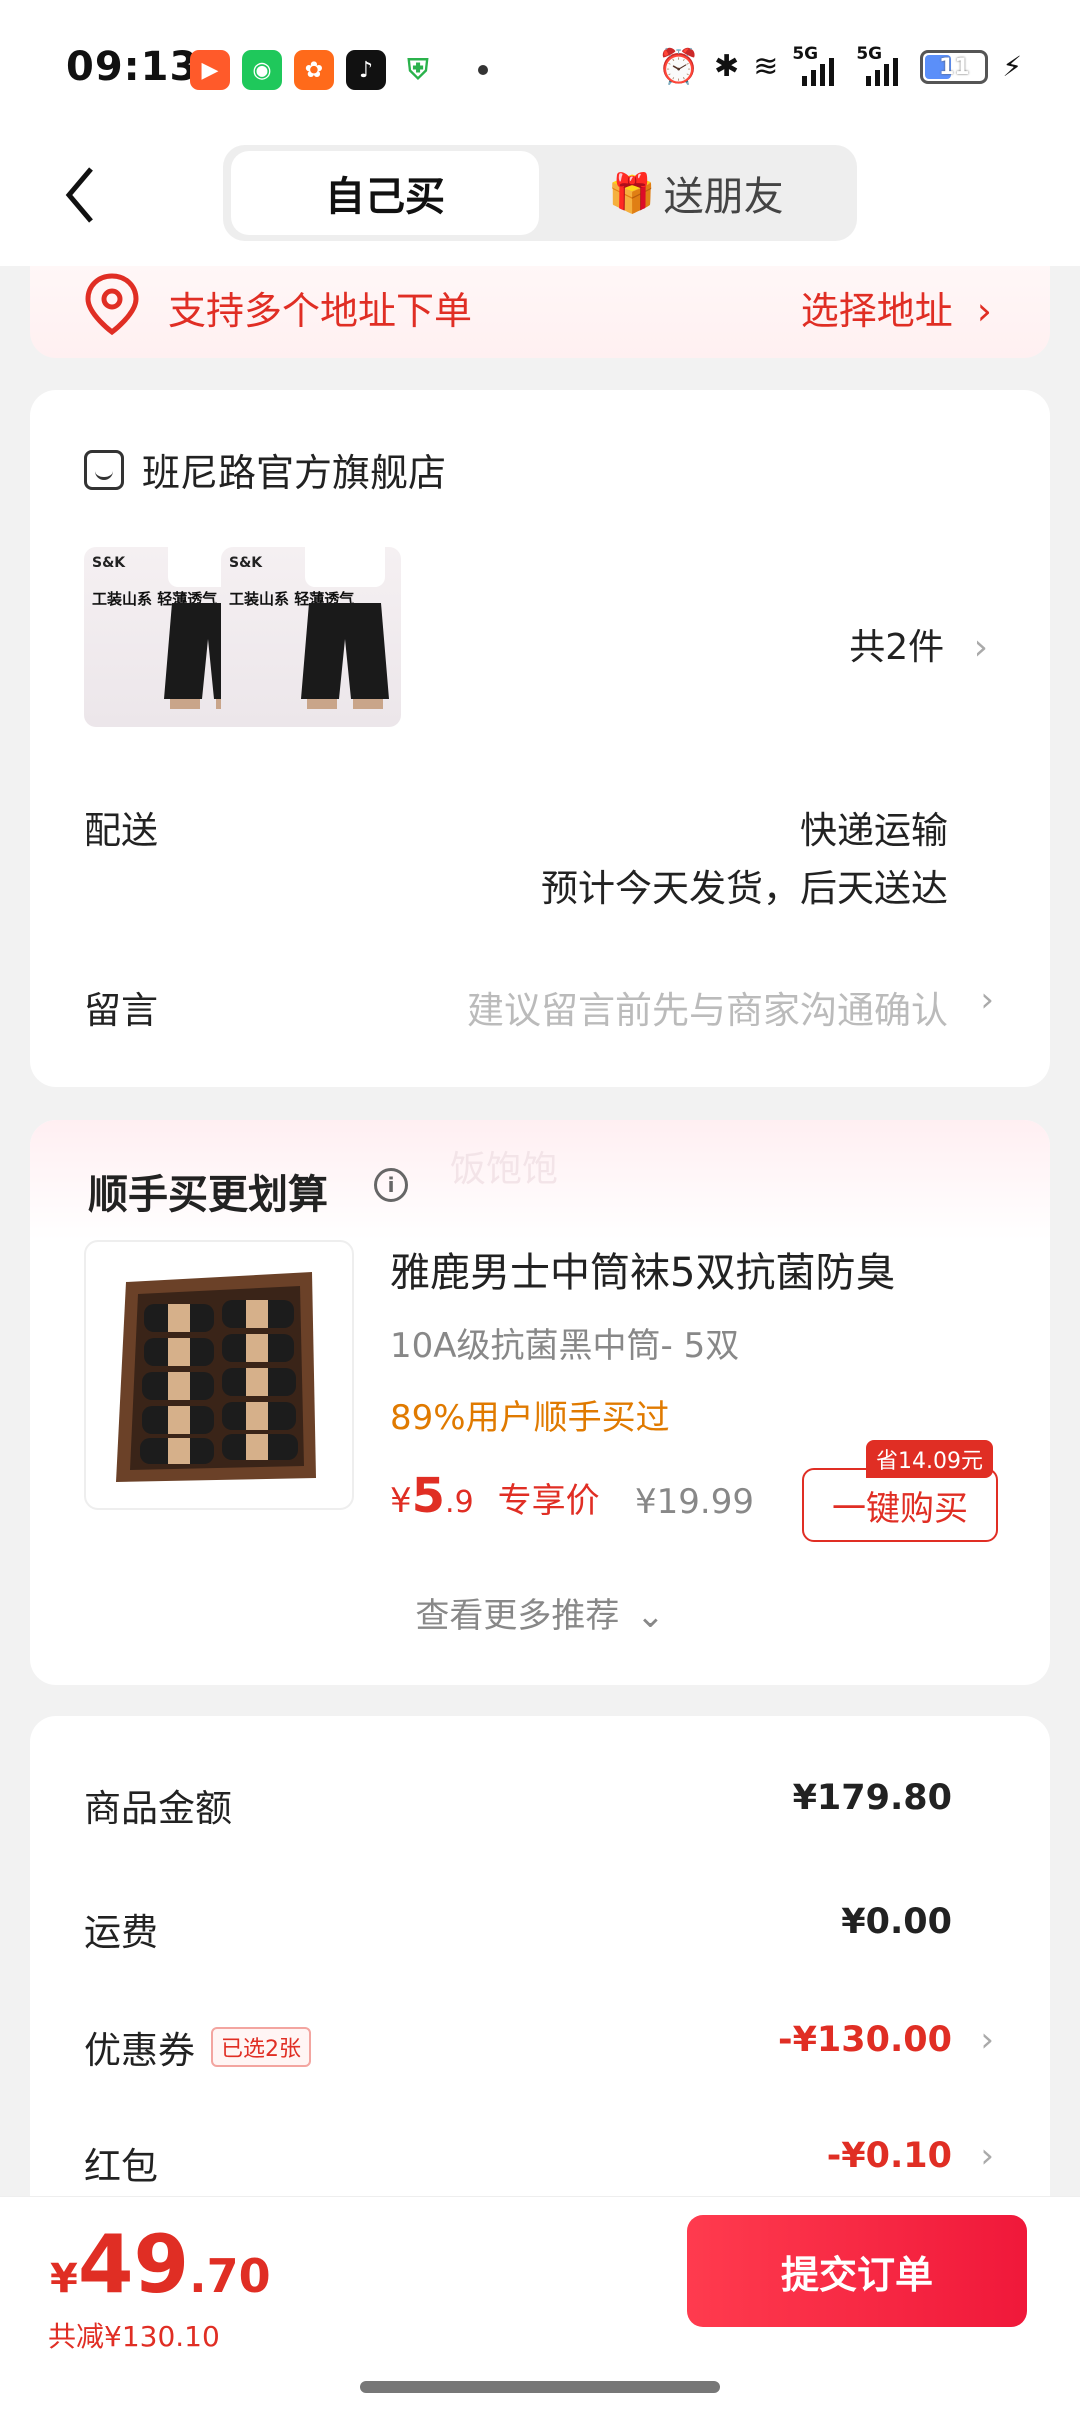  What do you see at coordinates (900, 1505) in the screenshot?
I see `one-click-buy-button: 一键购买` at bounding box center [900, 1505].